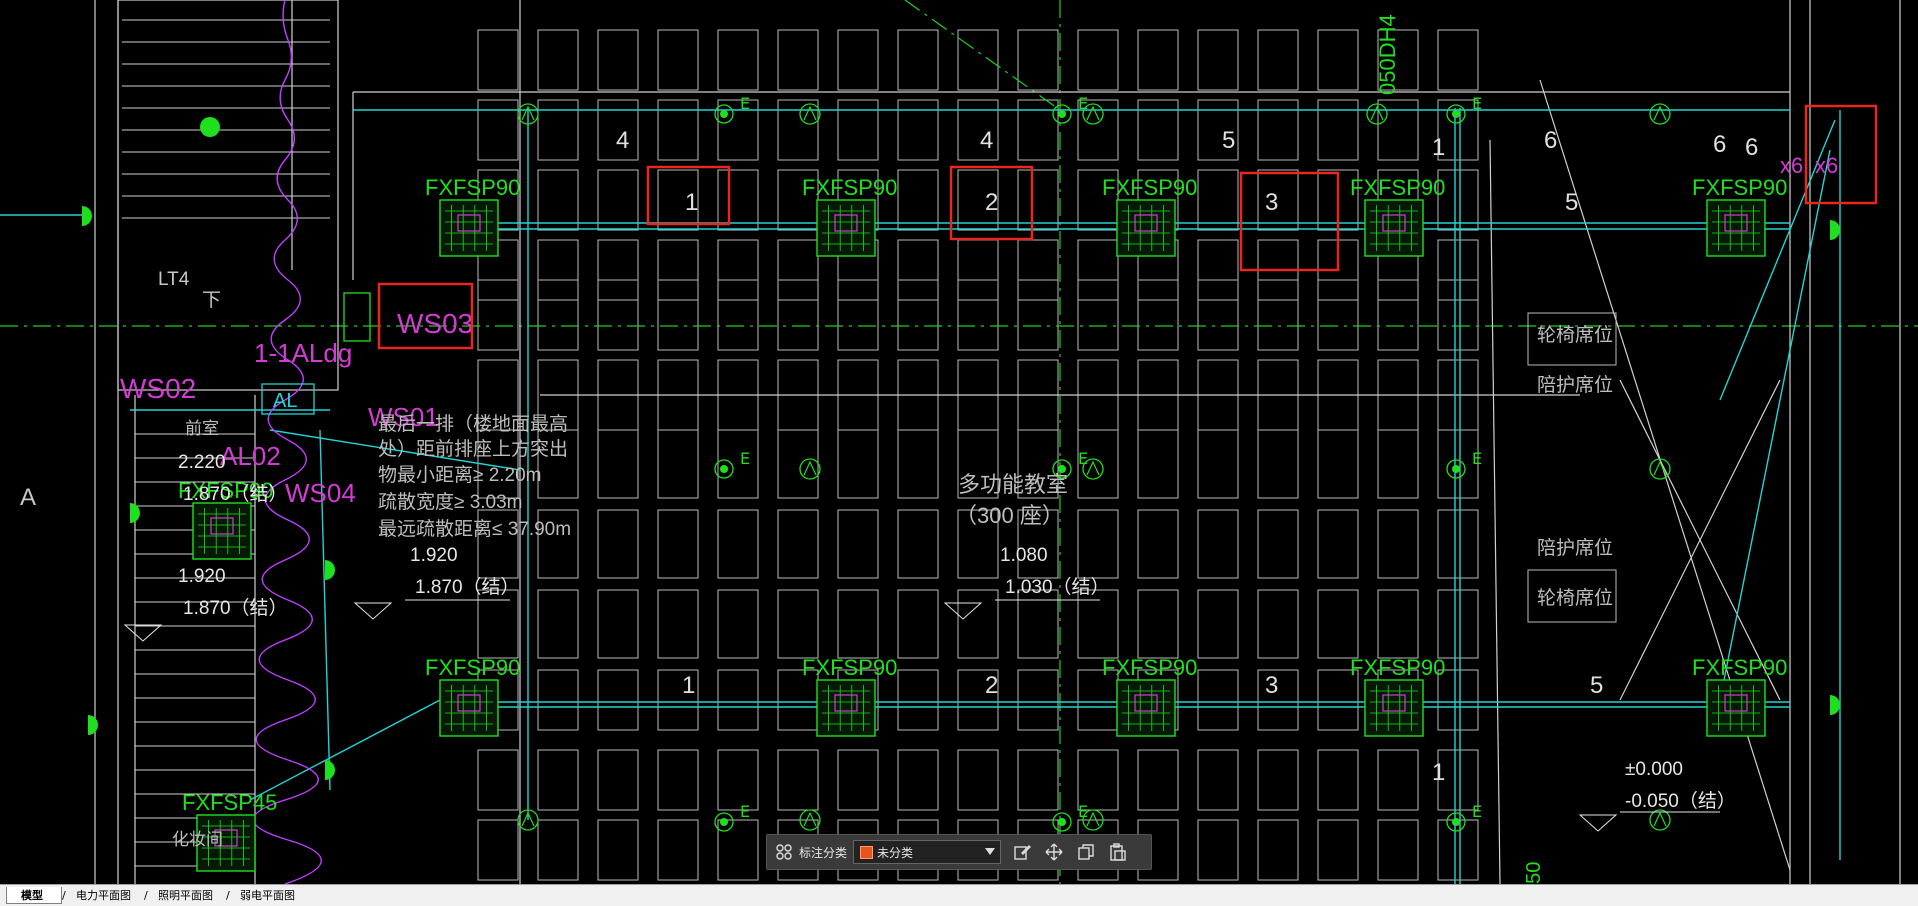 The width and height of the screenshot is (1918, 906). I want to click on label-ws04: WS04, so click(320, 493).